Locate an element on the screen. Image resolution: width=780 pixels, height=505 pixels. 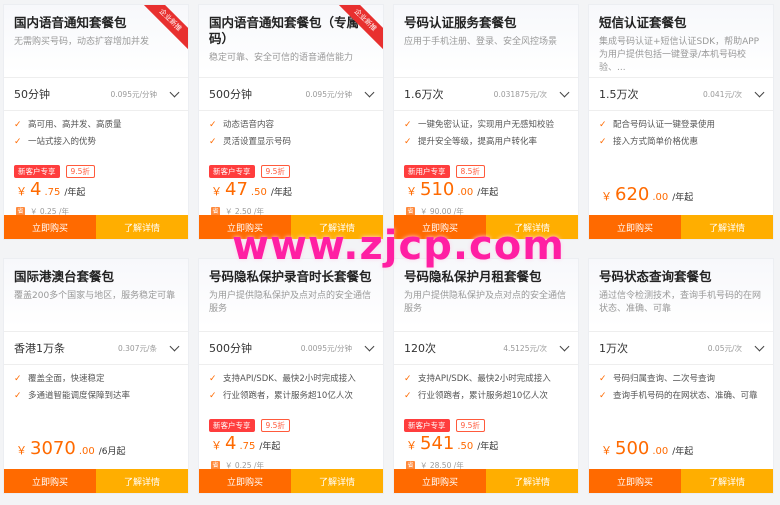
feature-item: ✓ 一站式接入的优势 is located at coordinates (97, 142).